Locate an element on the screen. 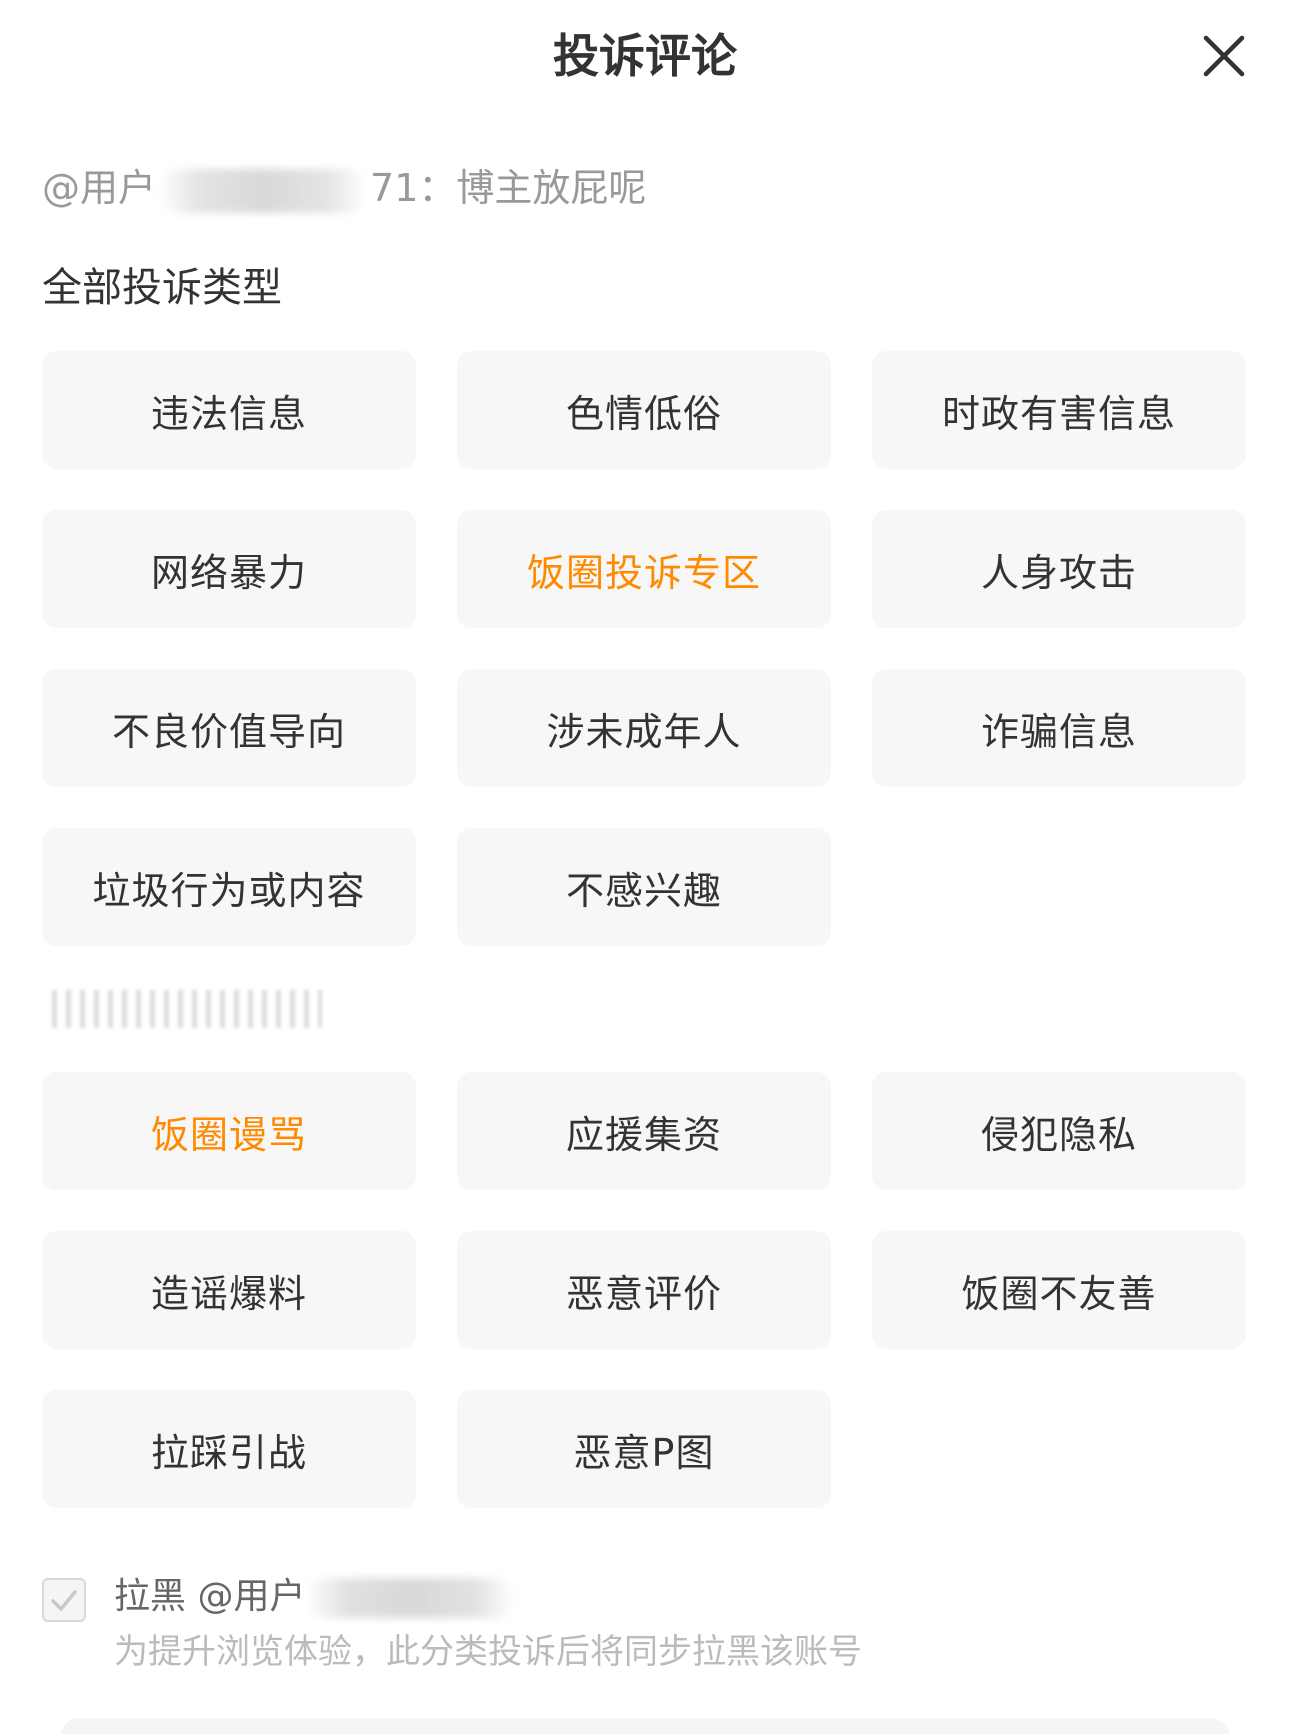  category-chip: 网络暴力 is located at coordinates (229, 569).